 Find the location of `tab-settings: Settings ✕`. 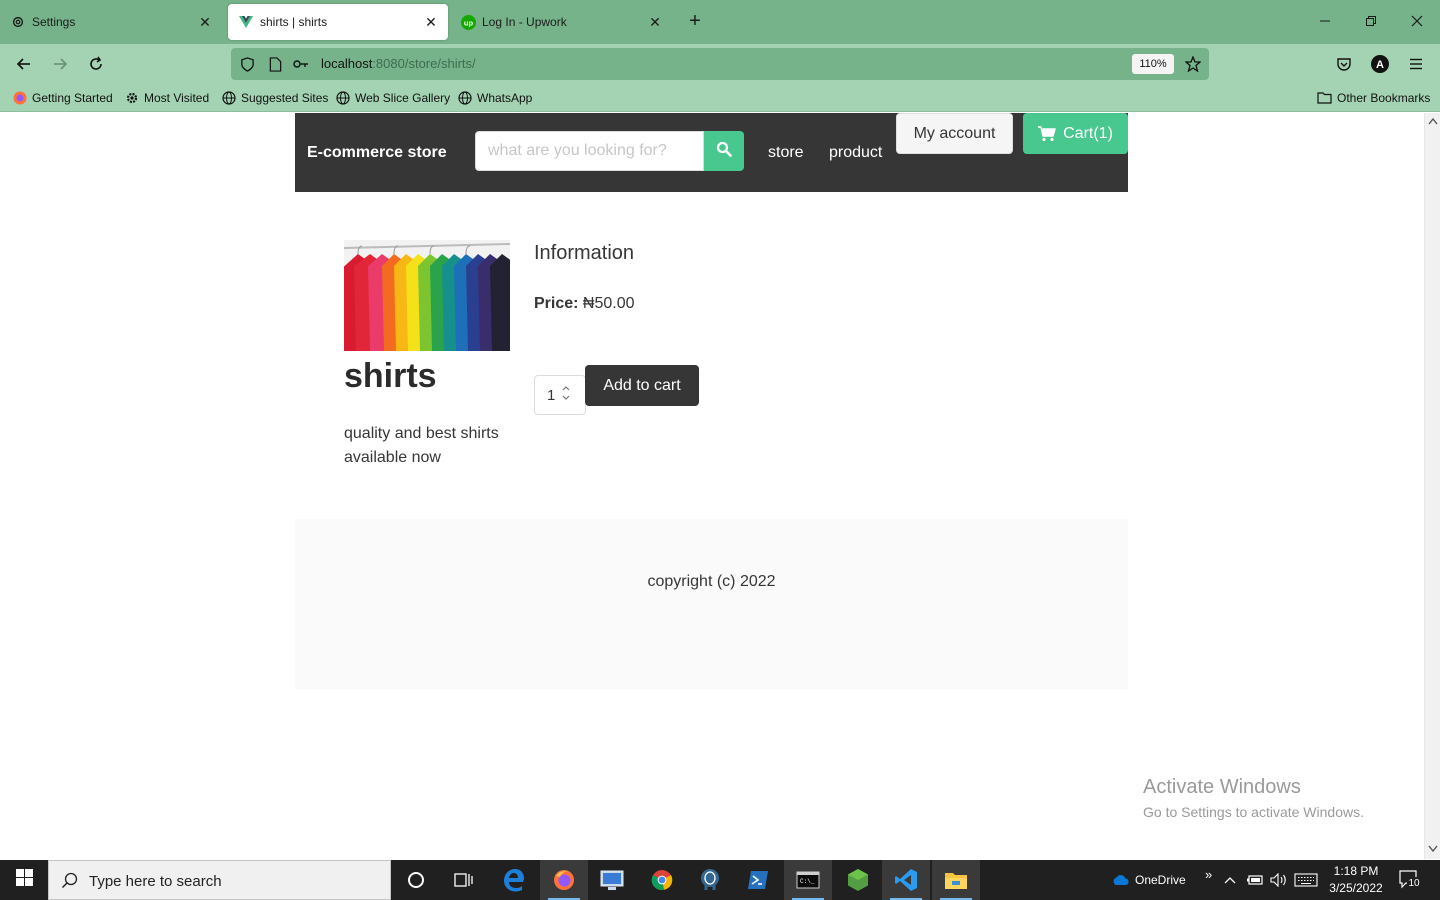

tab-settings: Settings ✕ is located at coordinates (111, 22).